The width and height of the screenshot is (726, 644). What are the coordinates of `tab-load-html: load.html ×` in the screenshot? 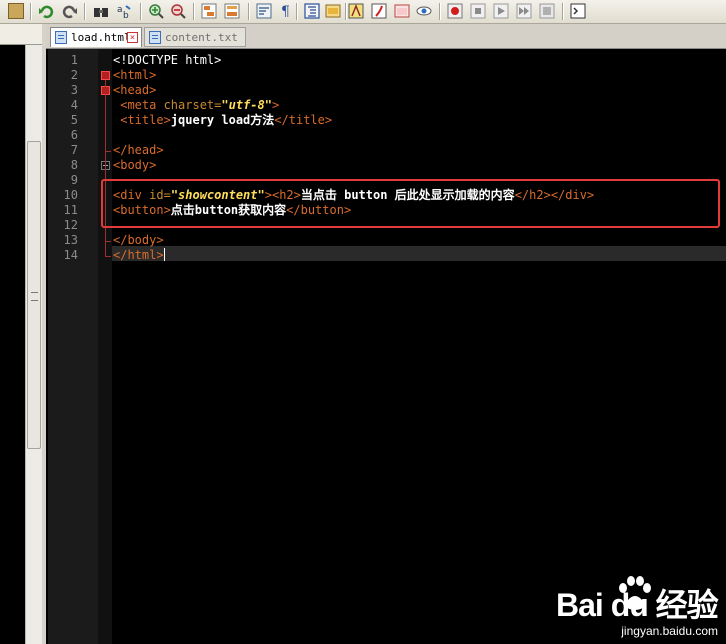 It's located at (96, 37).